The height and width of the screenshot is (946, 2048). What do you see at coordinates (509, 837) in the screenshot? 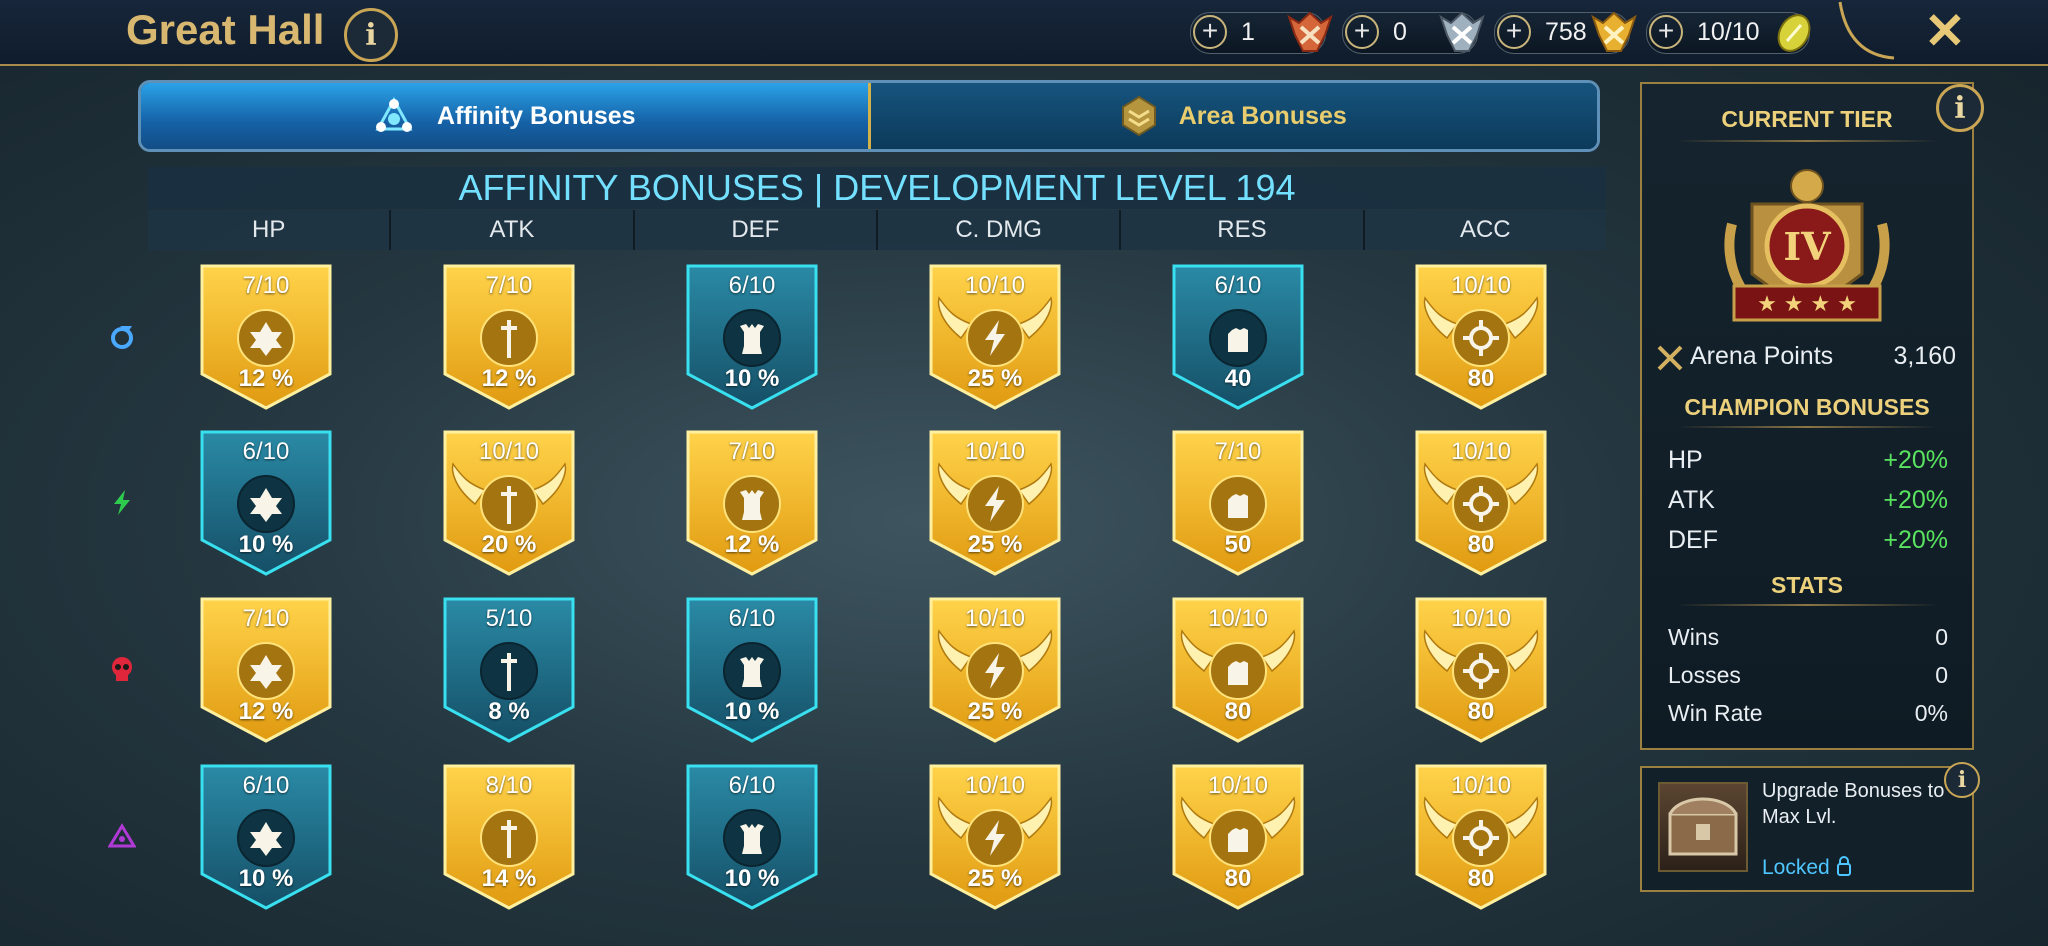
I see `bonus-card-atk: 8/10 14 %` at bounding box center [509, 837].